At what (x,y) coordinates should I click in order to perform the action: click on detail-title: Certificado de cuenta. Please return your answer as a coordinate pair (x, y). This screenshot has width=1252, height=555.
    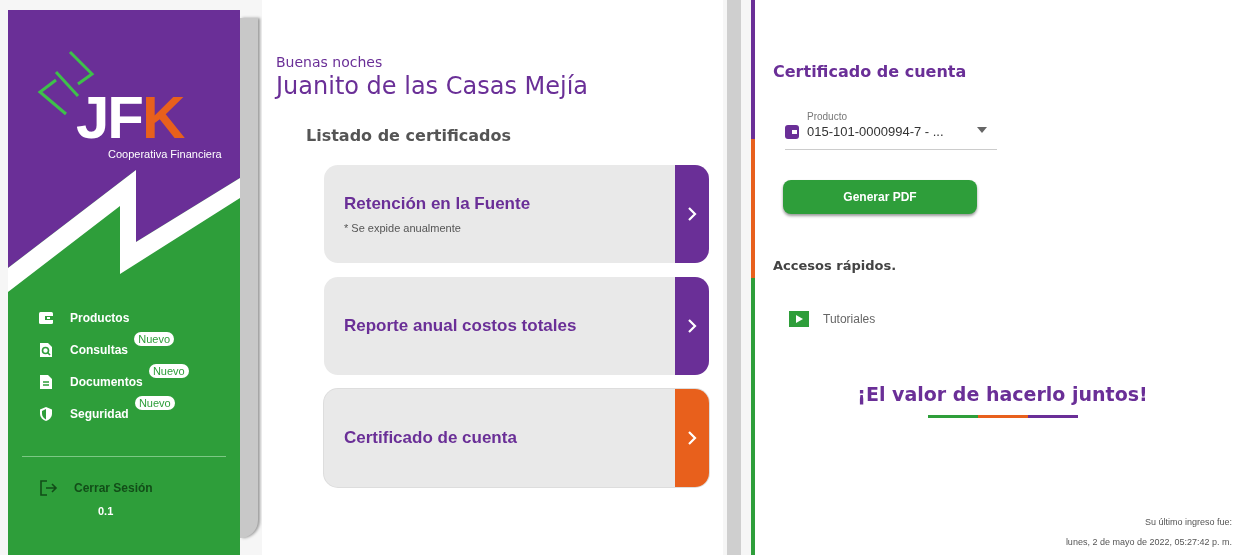
    Looking at the image, I should click on (870, 71).